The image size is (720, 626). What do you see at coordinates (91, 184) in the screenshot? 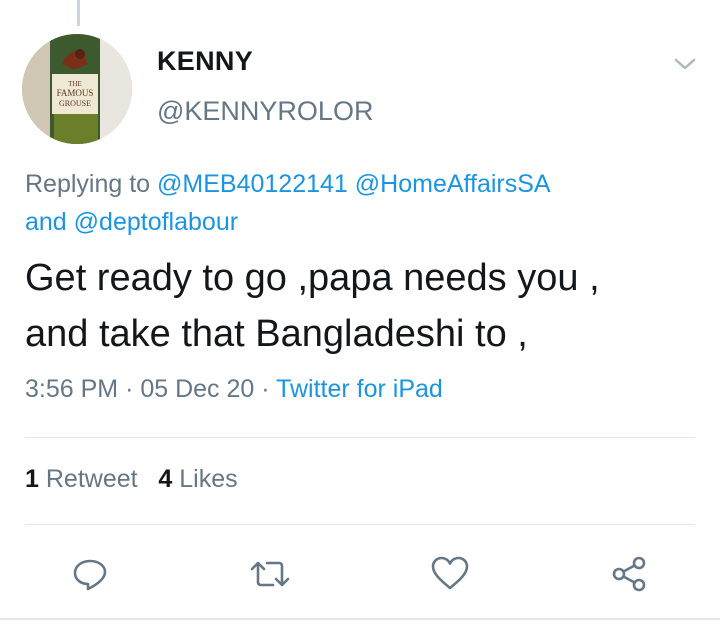
I see `replying-to-label: Replying to` at bounding box center [91, 184].